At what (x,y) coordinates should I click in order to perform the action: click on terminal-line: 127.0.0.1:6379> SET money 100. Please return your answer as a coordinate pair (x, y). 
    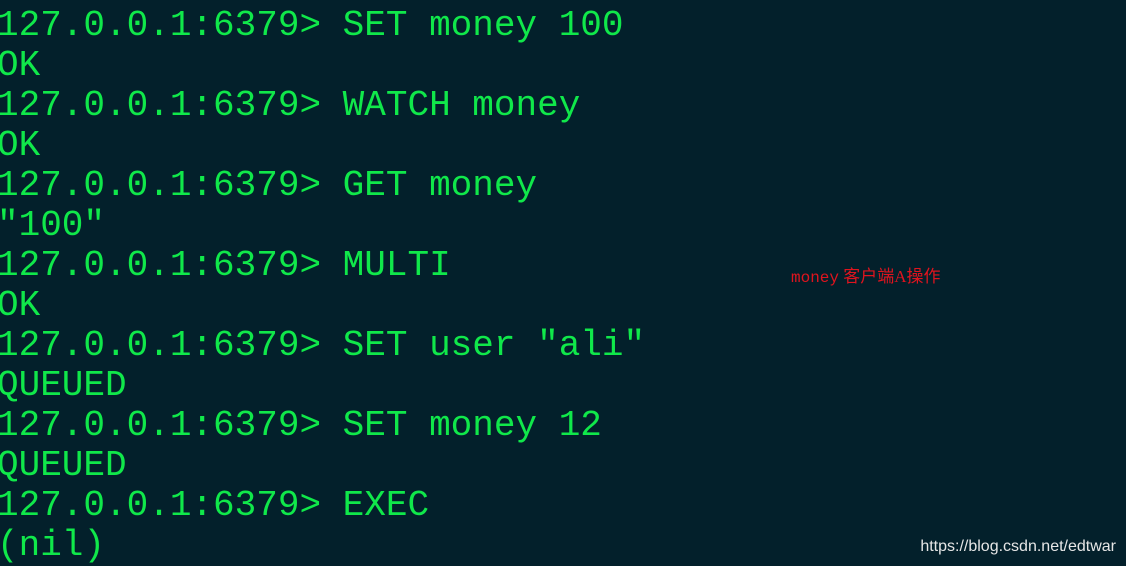
    Looking at the image, I should click on (312, 25).